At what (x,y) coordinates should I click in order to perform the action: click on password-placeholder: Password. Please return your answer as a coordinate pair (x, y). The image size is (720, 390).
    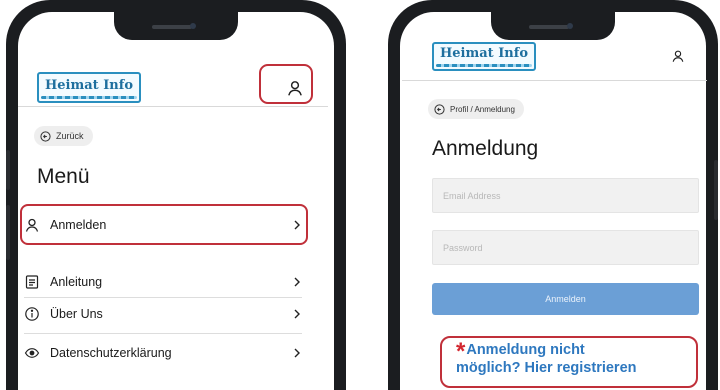
    Looking at the image, I should click on (463, 247).